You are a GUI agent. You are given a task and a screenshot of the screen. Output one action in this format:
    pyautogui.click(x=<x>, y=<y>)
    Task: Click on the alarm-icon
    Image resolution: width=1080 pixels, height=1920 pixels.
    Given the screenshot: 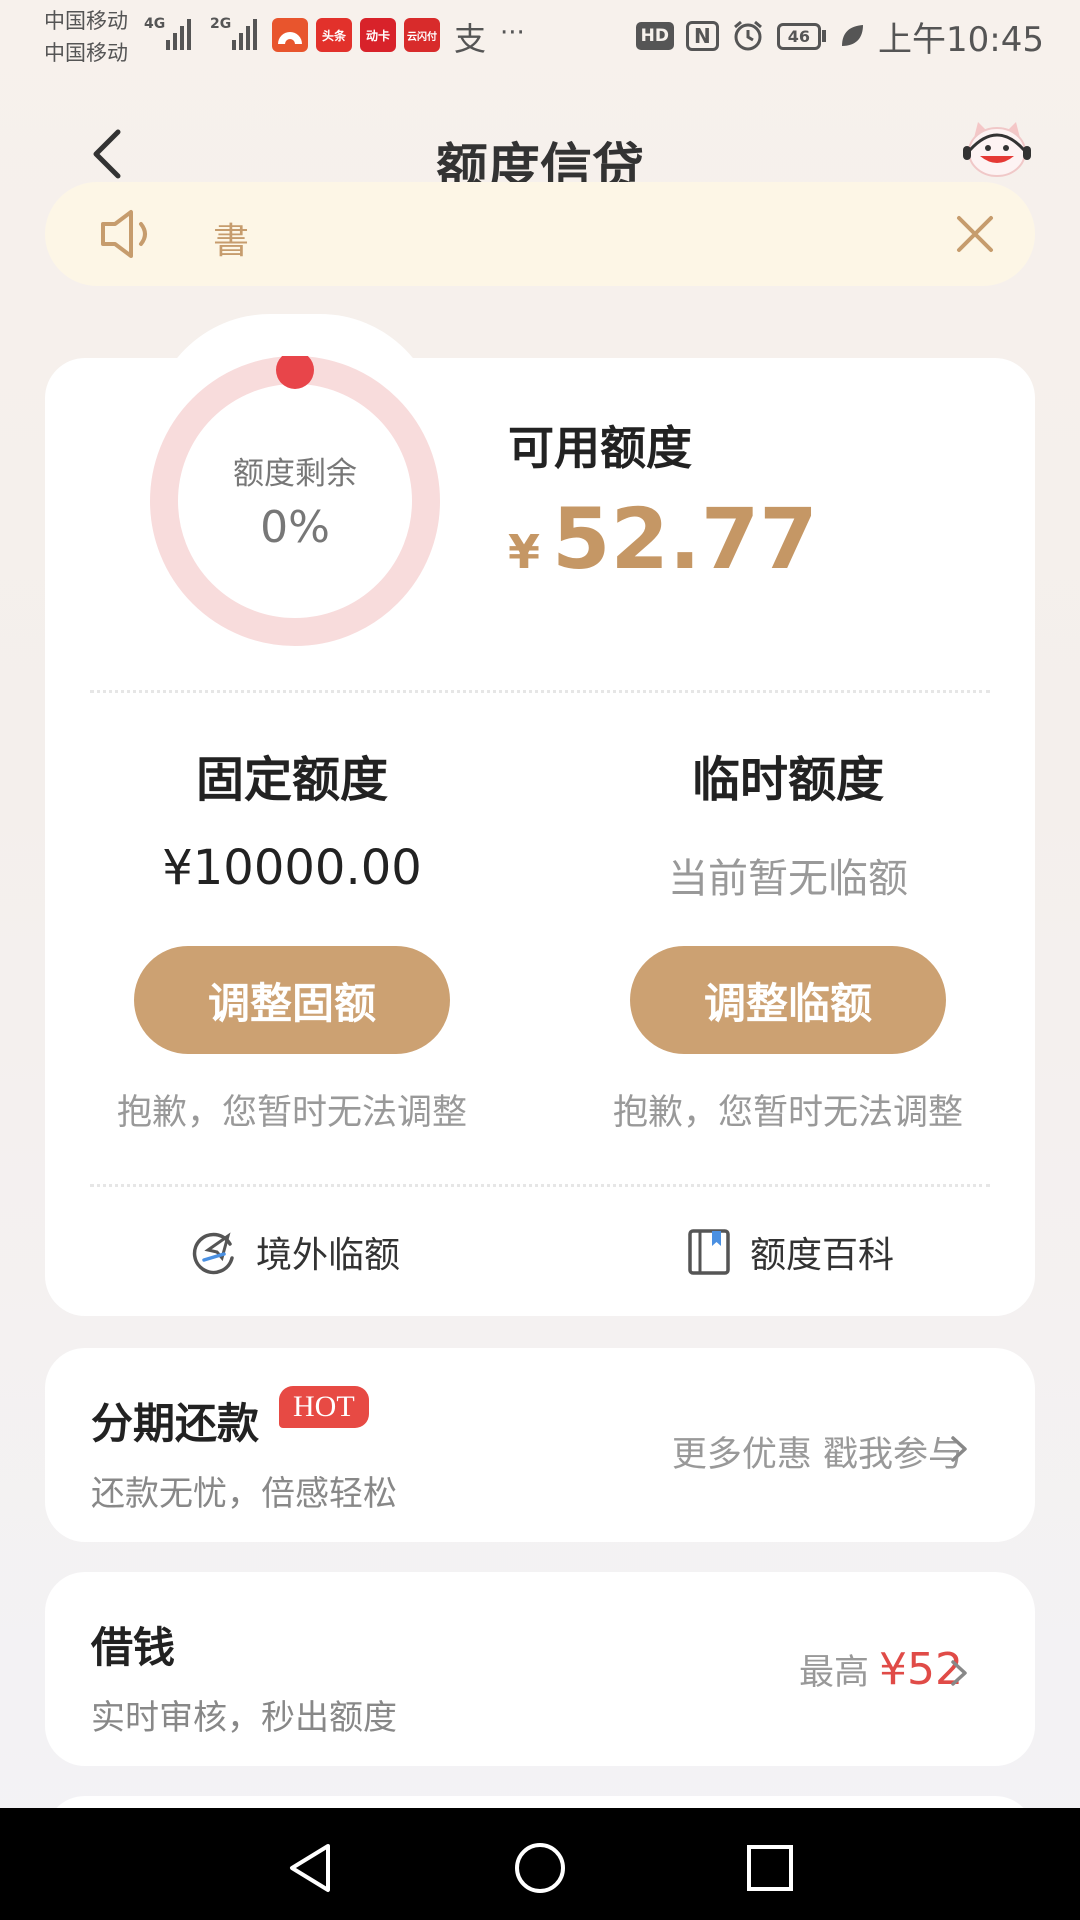 What is the action you would take?
    pyautogui.click(x=747, y=35)
    